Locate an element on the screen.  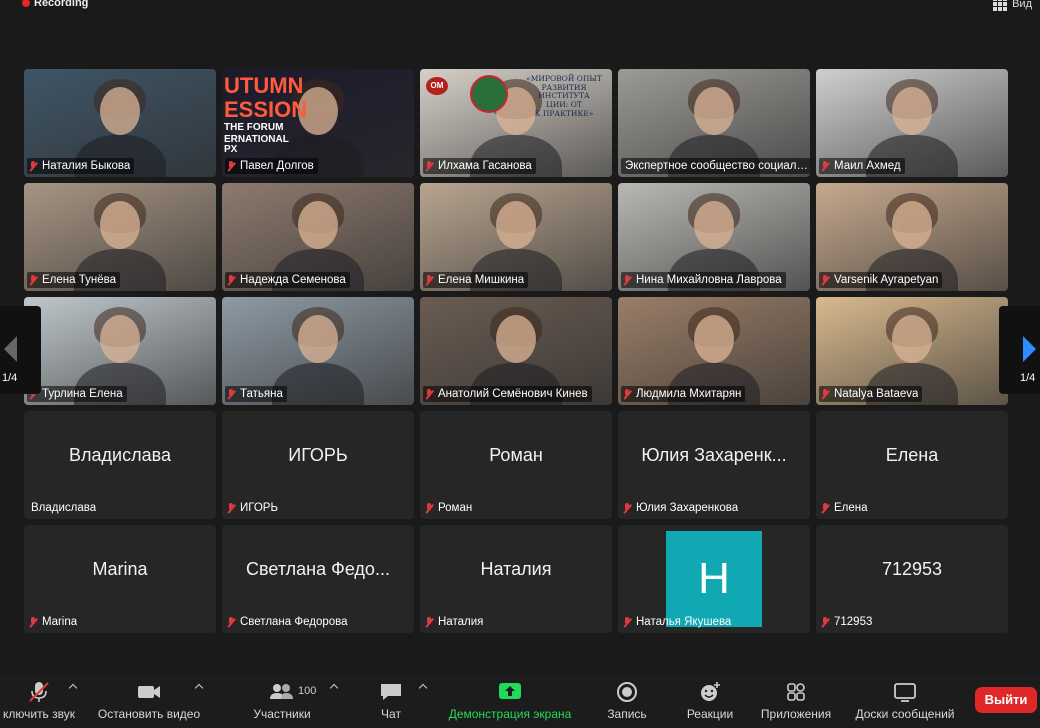
participant-name: Людмила Мхитарян is located at coordinates (689, 394).